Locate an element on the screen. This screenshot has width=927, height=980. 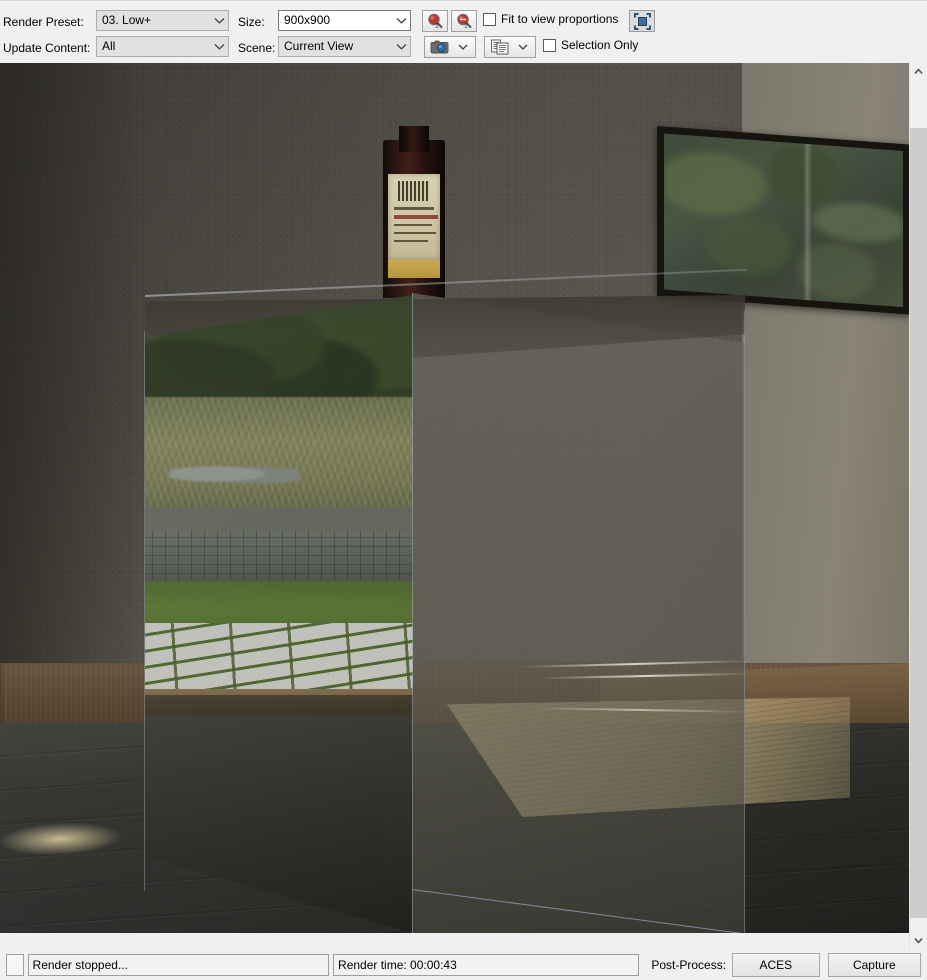
framed-mirror is located at coordinates (783, 220).